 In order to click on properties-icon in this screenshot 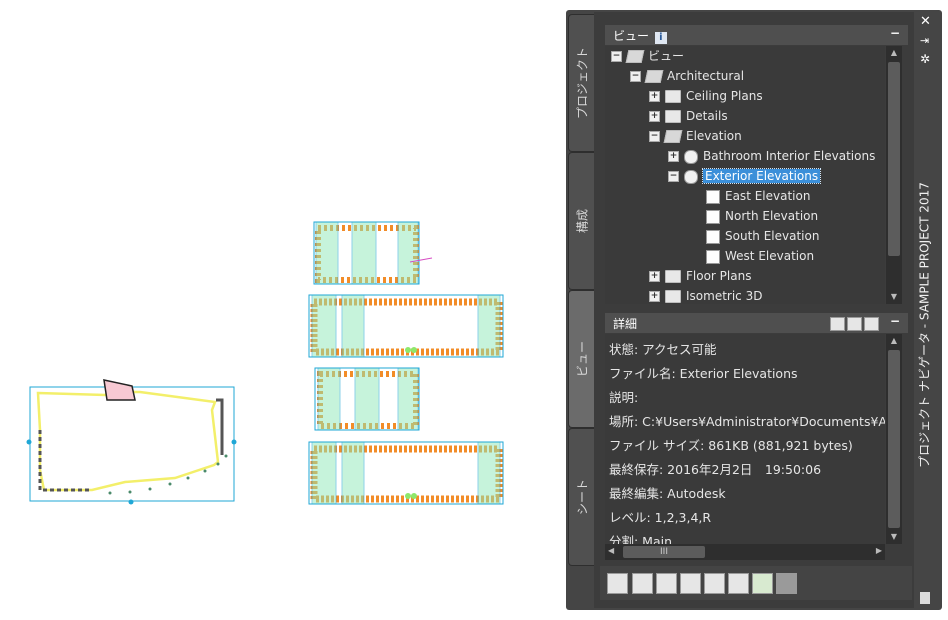, I will do `click(871, 324)`.